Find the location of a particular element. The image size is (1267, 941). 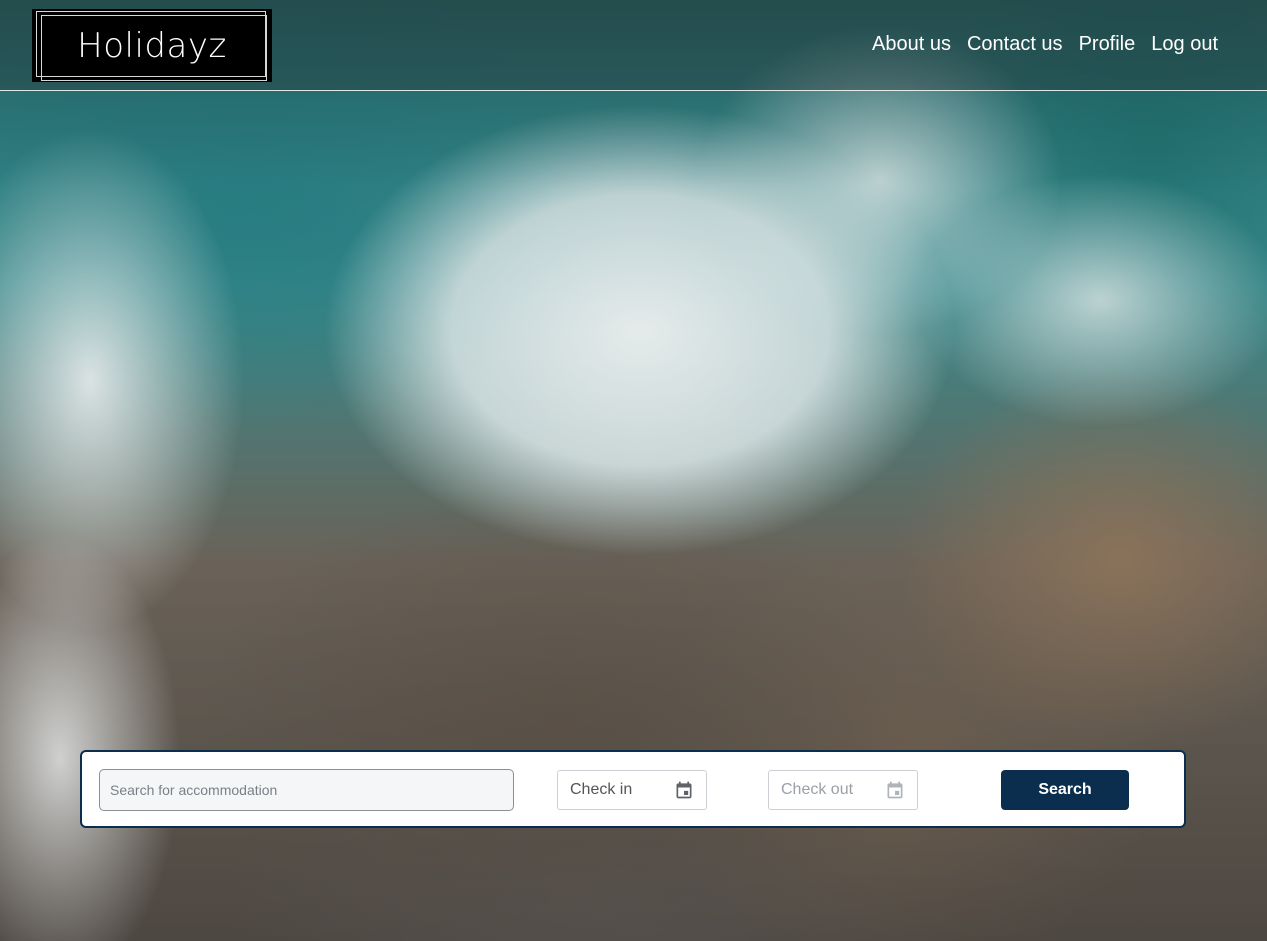

check-in-date-picker: Check in is located at coordinates (632, 790).